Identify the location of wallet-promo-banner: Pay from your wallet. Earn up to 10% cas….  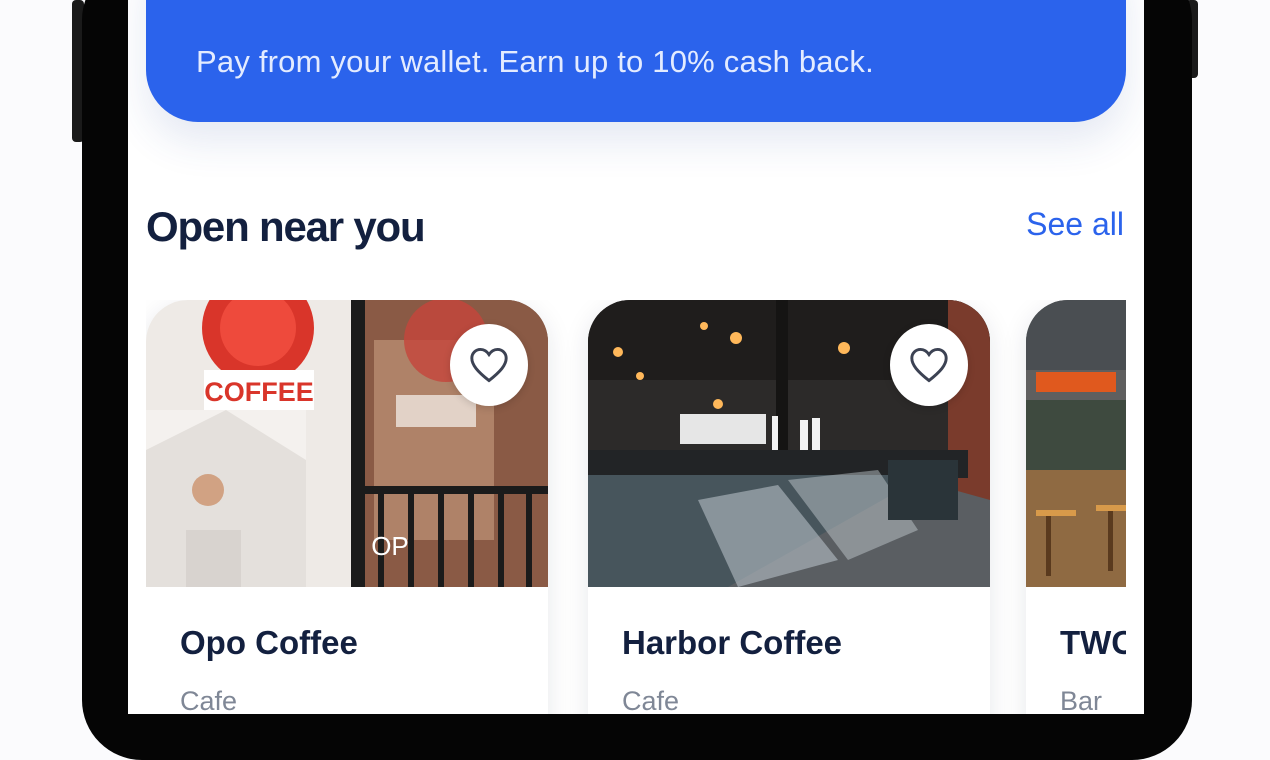
(636, 61).